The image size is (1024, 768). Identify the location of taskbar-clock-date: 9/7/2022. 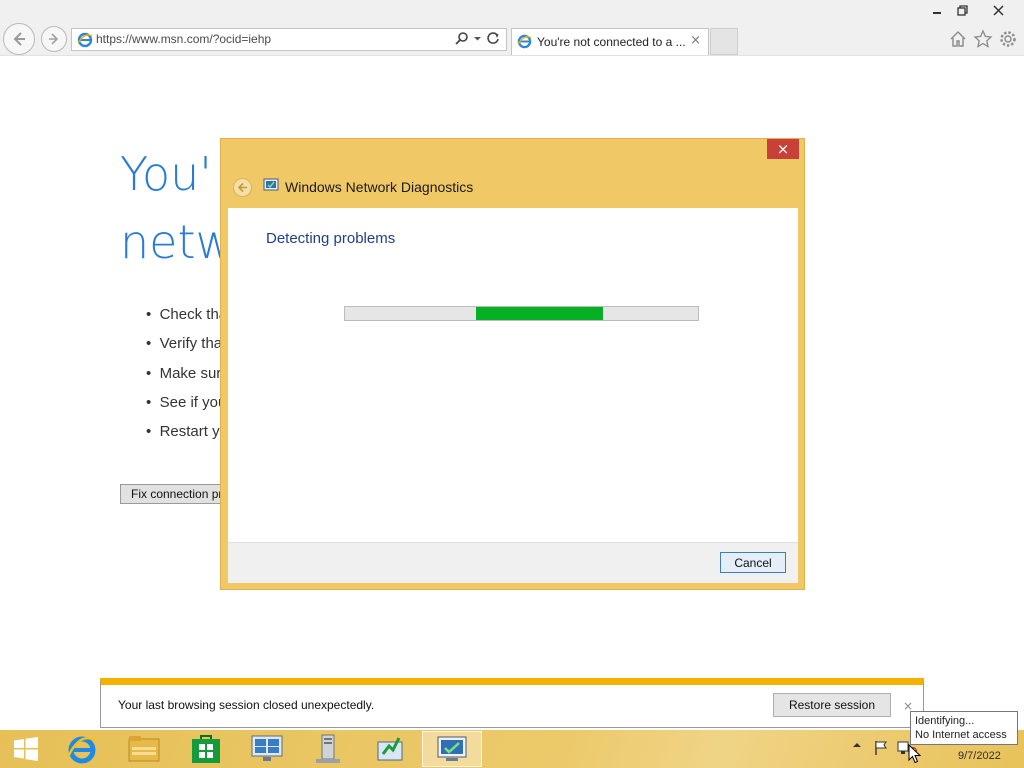
(979, 756).